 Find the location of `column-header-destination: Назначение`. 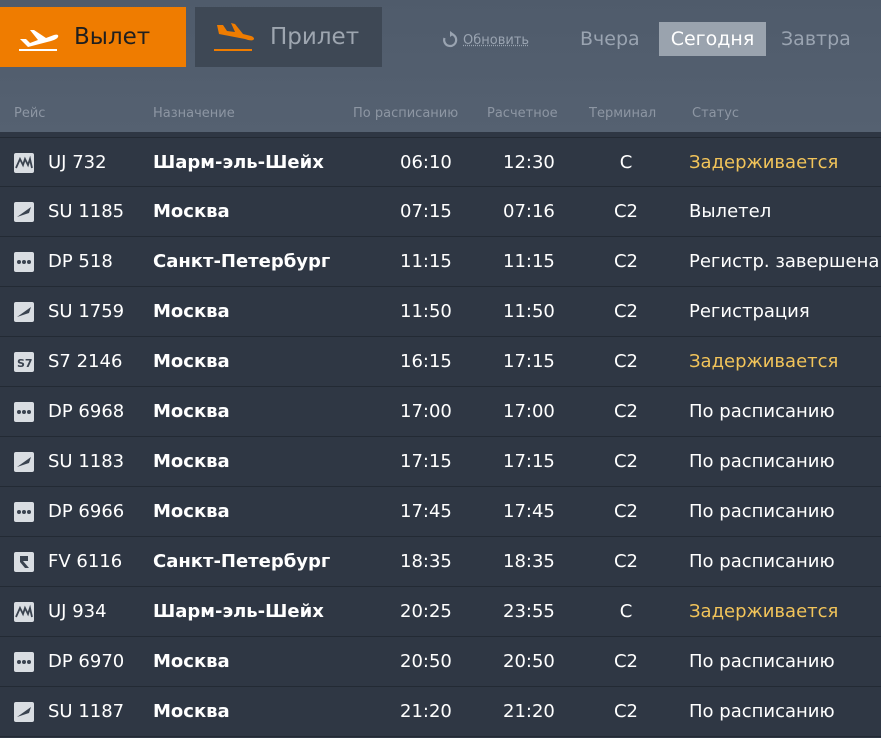

column-header-destination: Назначение is located at coordinates (194, 113).